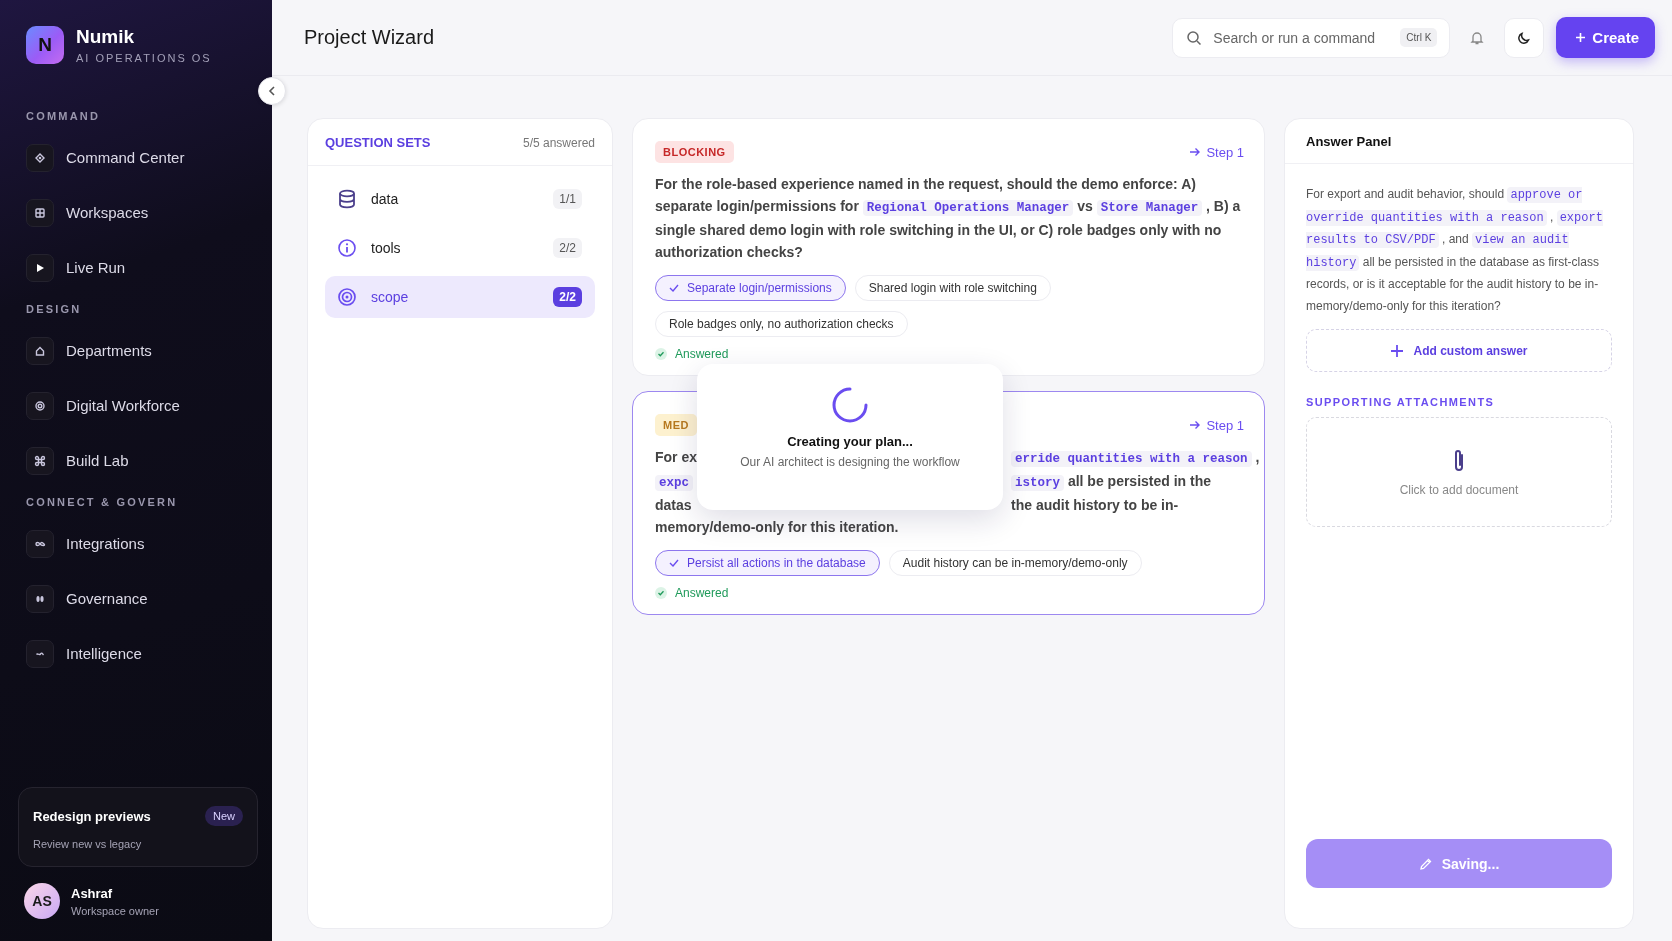  Describe the element at coordinates (676, 425) in the screenshot. I see `severity-badge: MED` at that location.